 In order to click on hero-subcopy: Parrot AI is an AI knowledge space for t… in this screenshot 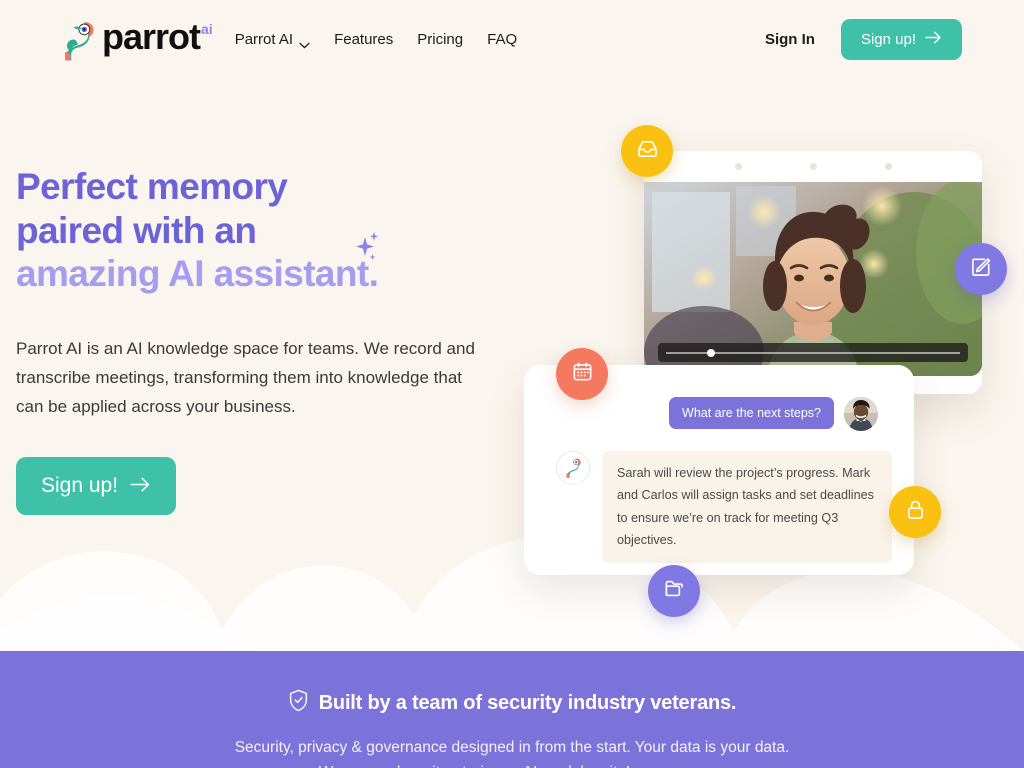, I will do `click(245, 377)`.